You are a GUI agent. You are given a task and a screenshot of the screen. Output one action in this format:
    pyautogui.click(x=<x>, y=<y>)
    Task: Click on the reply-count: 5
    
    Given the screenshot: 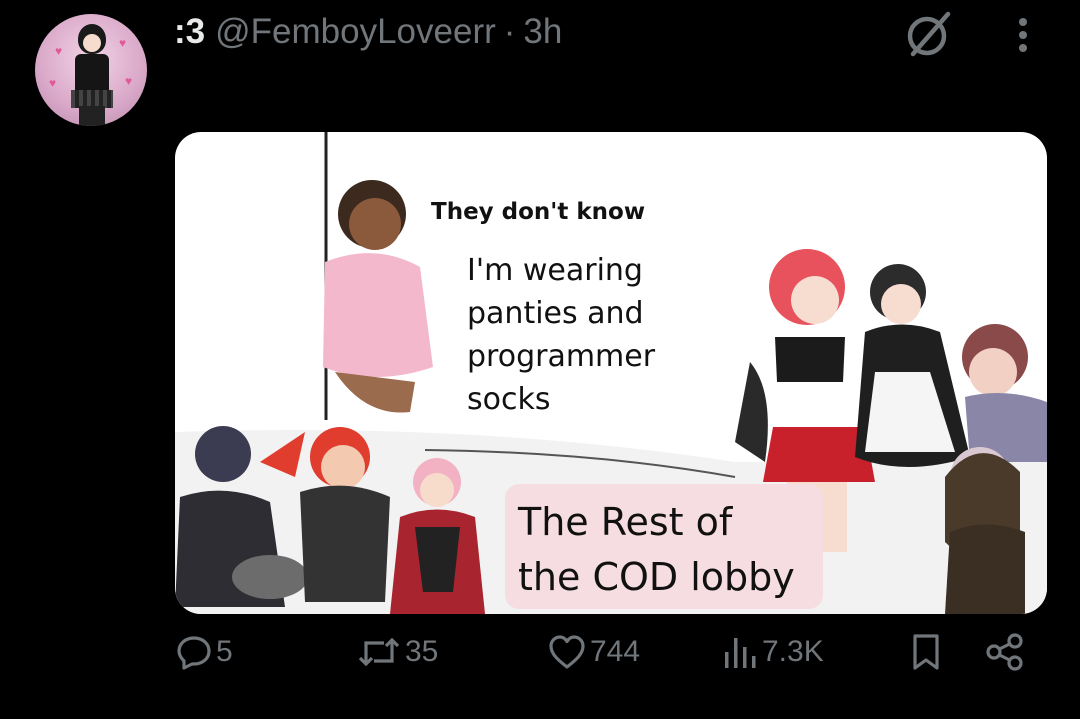 What is the action you would take?
    pyautogui.click(x=224, y=651)
    